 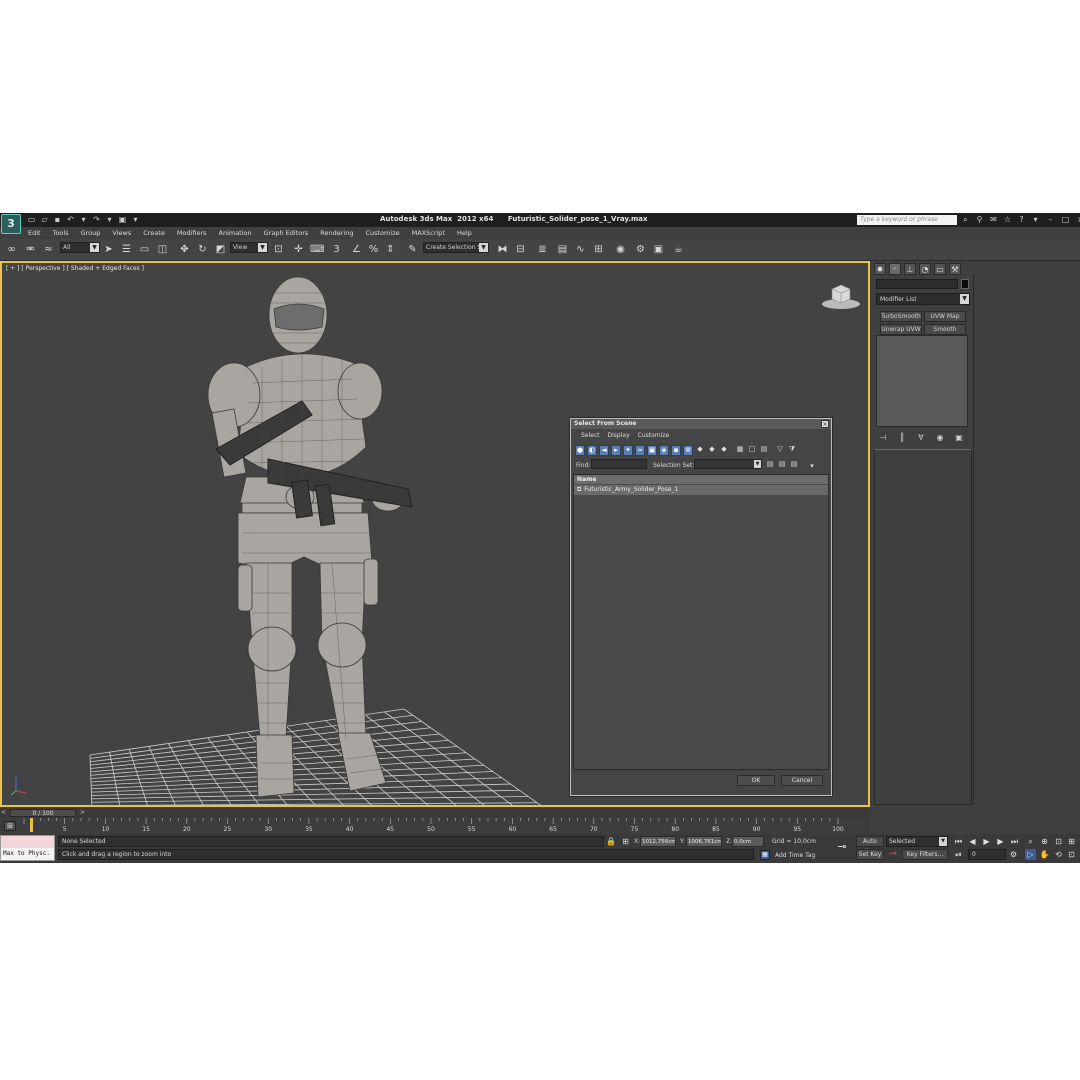 I want to click on rectangular-region-icon: ▭, so click(x=144, y=249).